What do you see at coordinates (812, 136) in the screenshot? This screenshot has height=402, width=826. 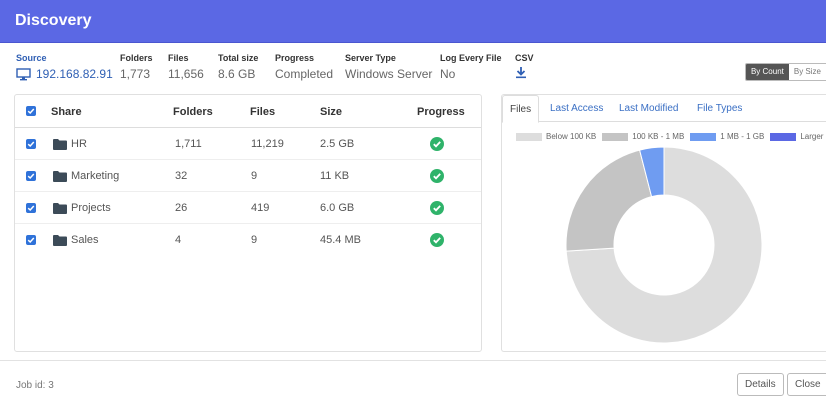 I see `legend-label: Larger` at bounding box center [812, 136].